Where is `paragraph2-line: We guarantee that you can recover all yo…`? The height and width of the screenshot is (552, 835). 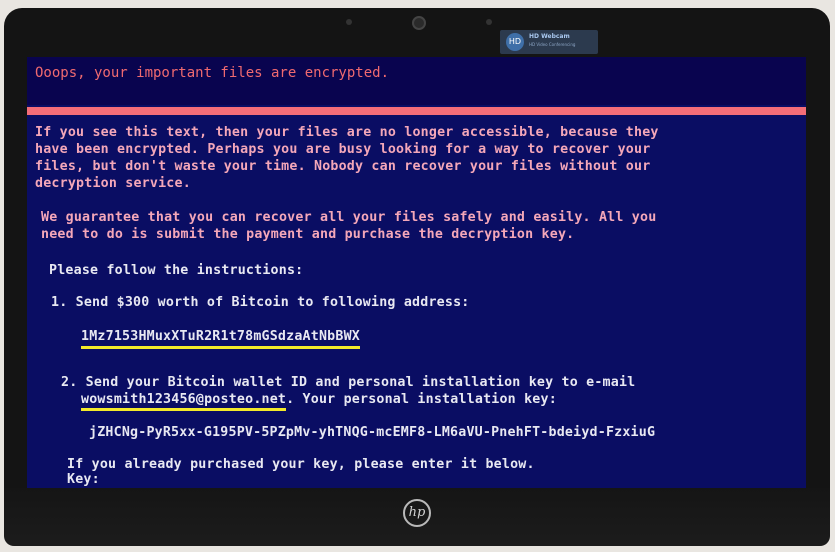
paragraph2-line: We guarantee that you can recover all yo… is located at coordinates (349, 217).